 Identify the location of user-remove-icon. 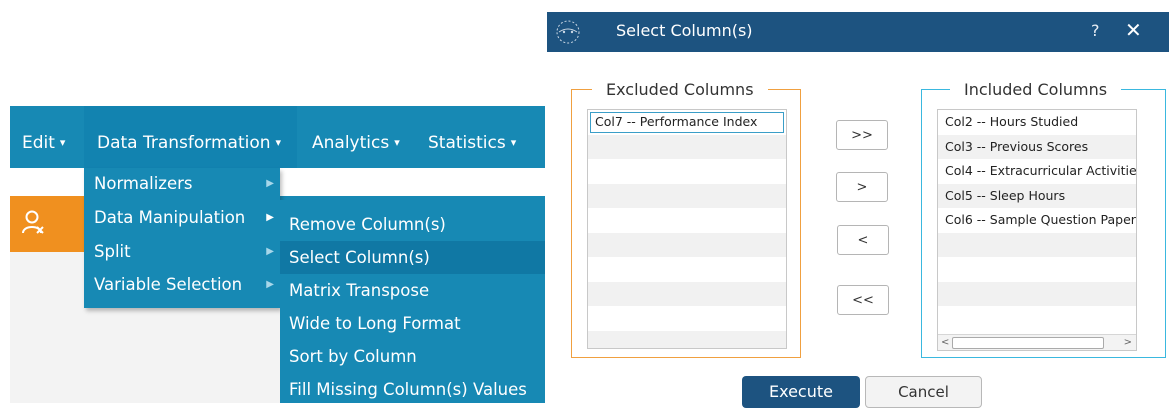
(34, 223).